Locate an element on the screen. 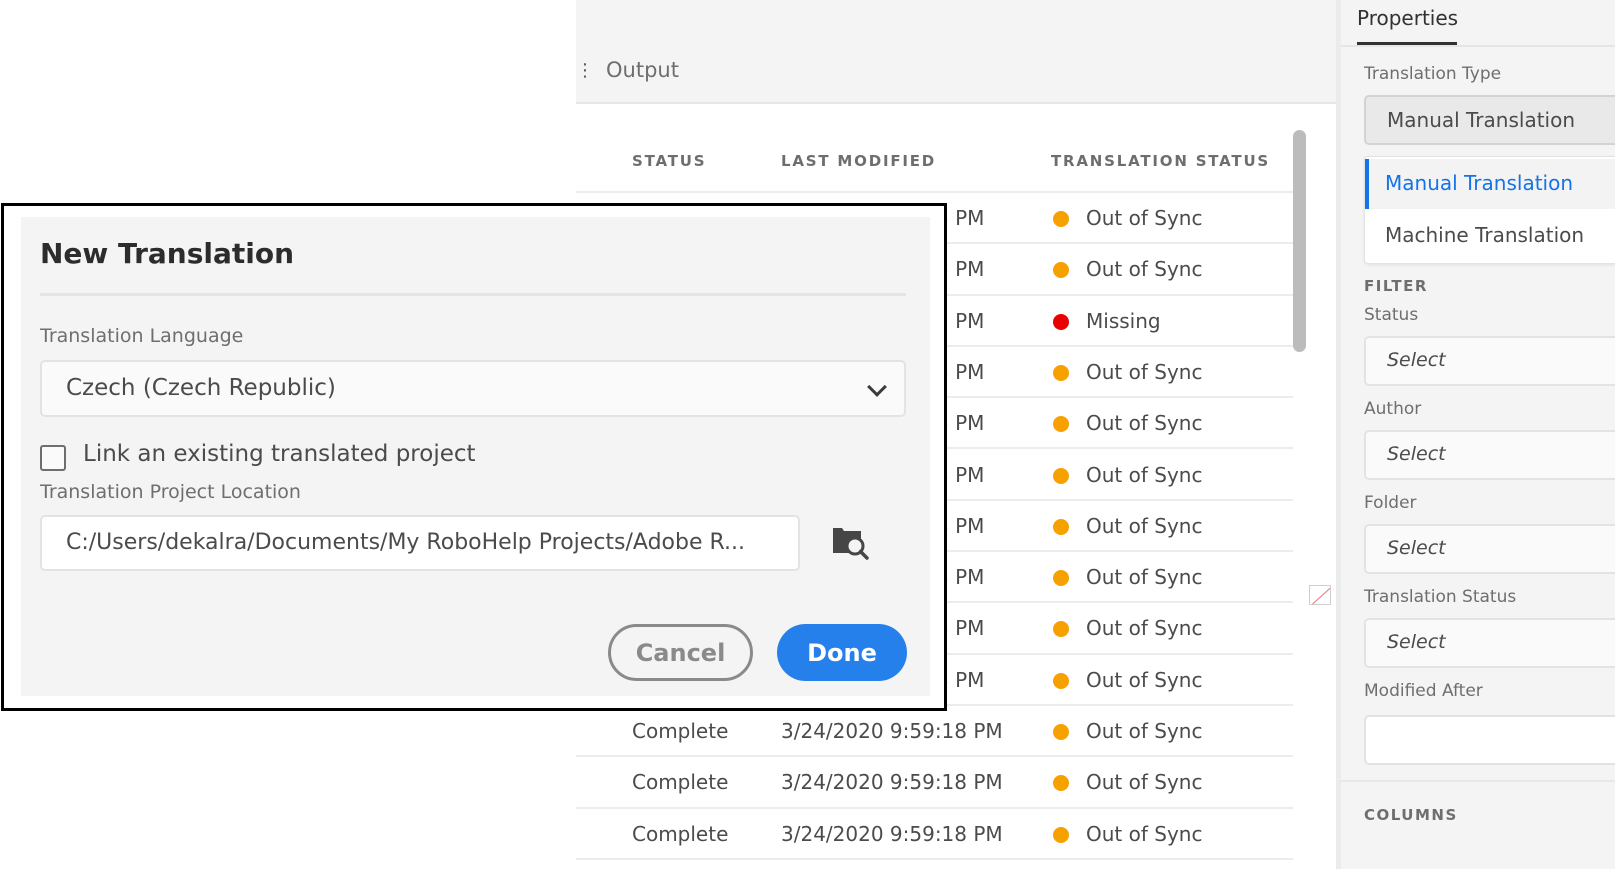  author-filter-select: Select is located at coordinates (1489, 455).